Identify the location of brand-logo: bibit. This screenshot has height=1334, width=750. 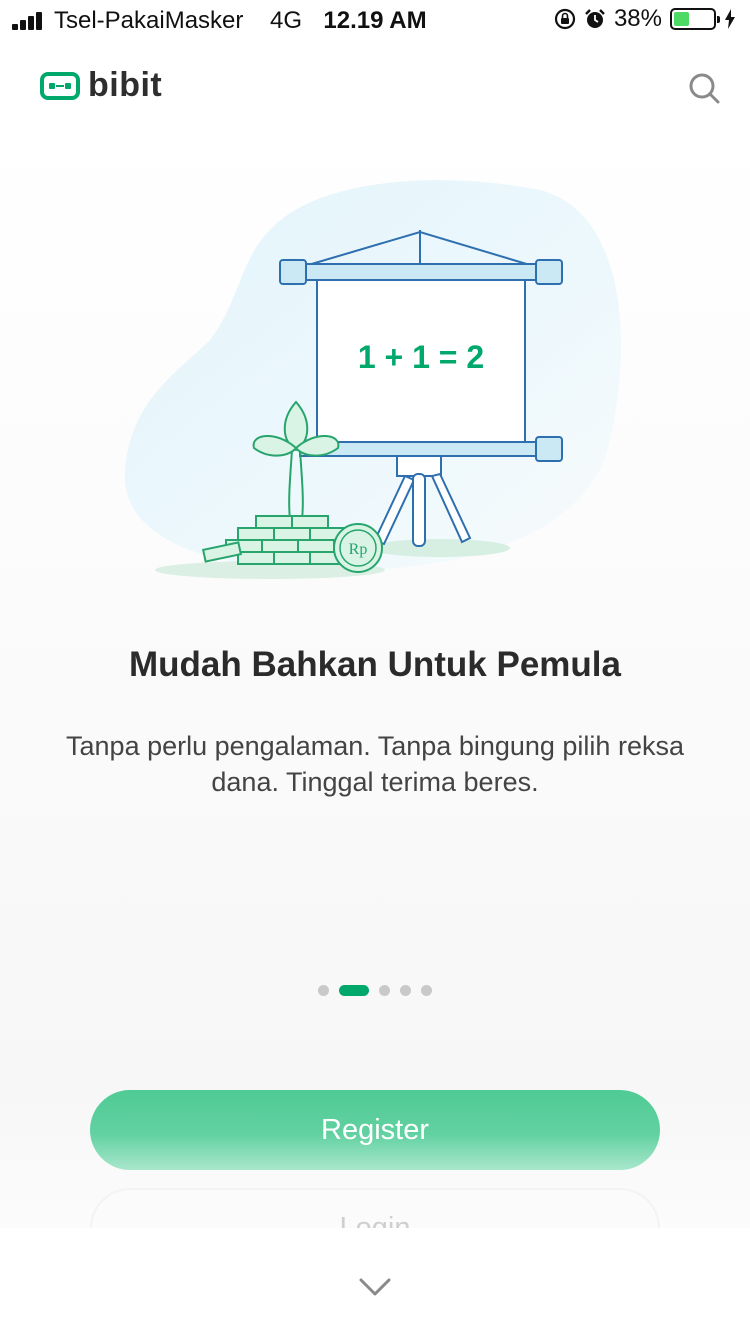
(101, 85).